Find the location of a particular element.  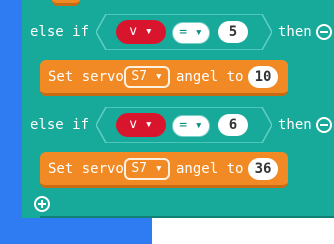

previous-statement-stub is located at coordinates (66, 3).